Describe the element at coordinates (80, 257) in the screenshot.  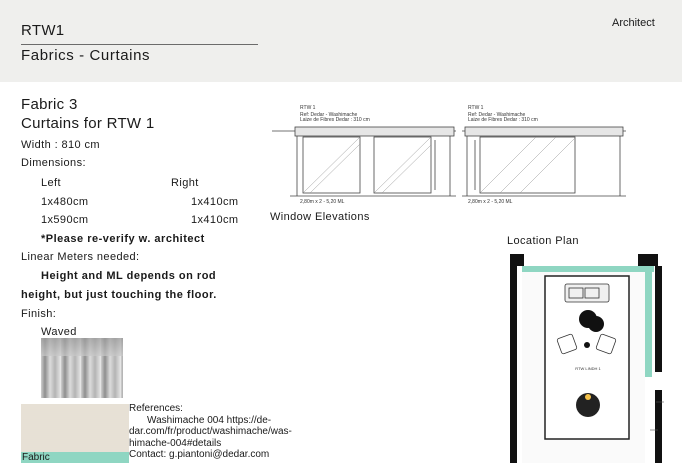
I see `linear-label: Linear Meters needed:` at that location.